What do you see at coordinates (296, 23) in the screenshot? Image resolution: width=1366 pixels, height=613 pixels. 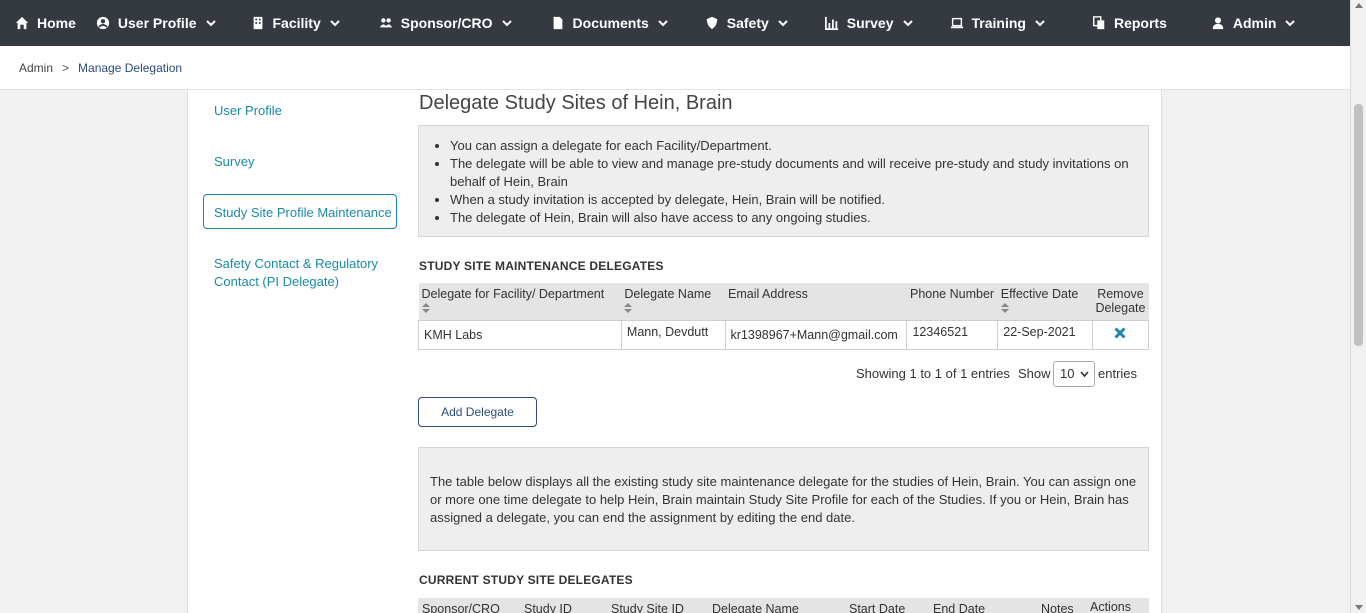 I see `nav-label: Facility` at bounding box center [296, 23].